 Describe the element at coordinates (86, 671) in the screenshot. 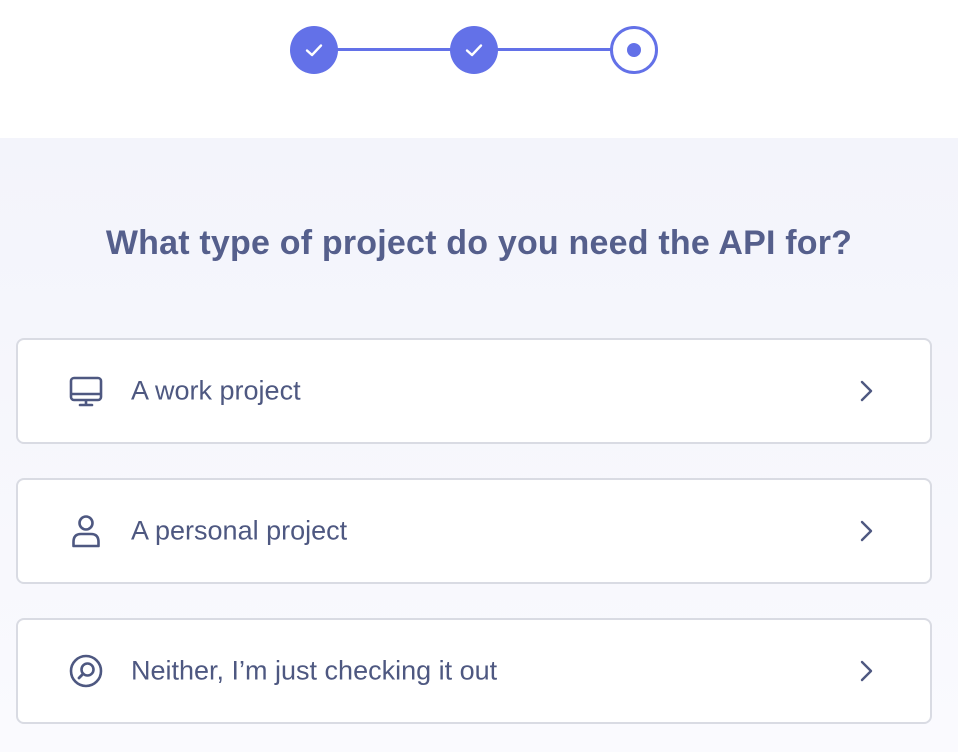

I see `magnifier-icon` at that location.